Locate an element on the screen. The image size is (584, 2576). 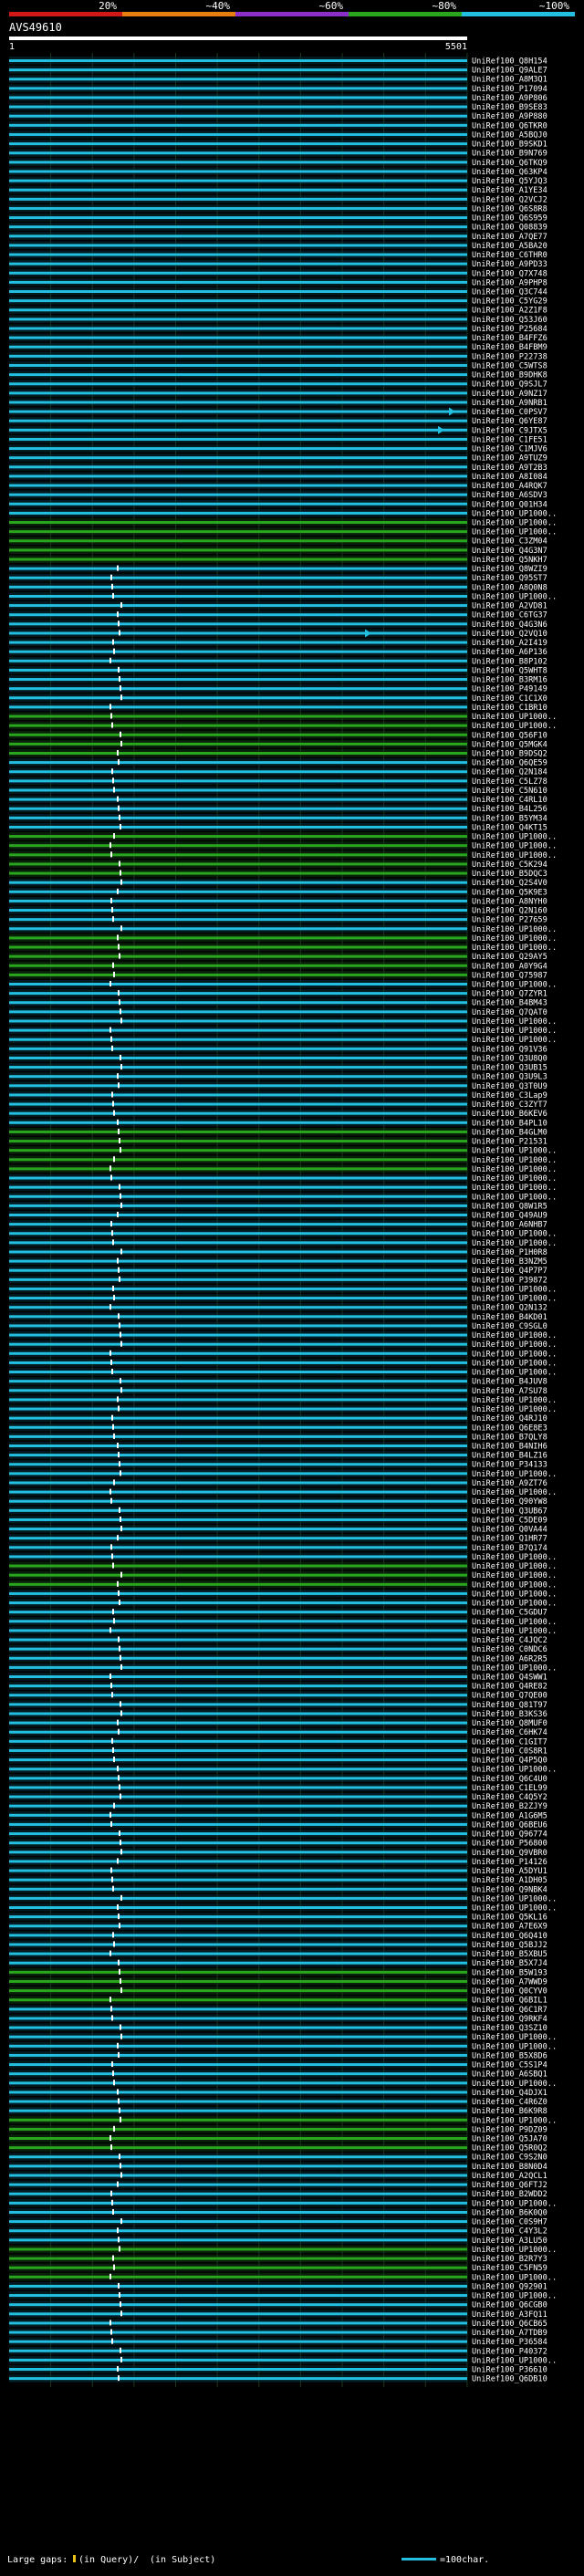
subject-label: UniRef100_P27659 is located at coordinates (510, 920).